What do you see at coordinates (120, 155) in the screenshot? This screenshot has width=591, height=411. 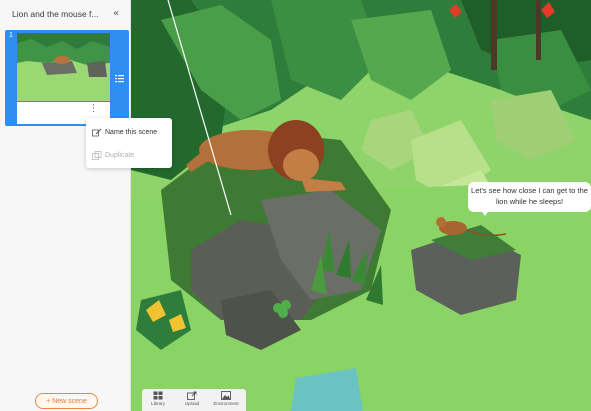 I see `duplicate-label: Duplicate` at bounding box center [120, 155].